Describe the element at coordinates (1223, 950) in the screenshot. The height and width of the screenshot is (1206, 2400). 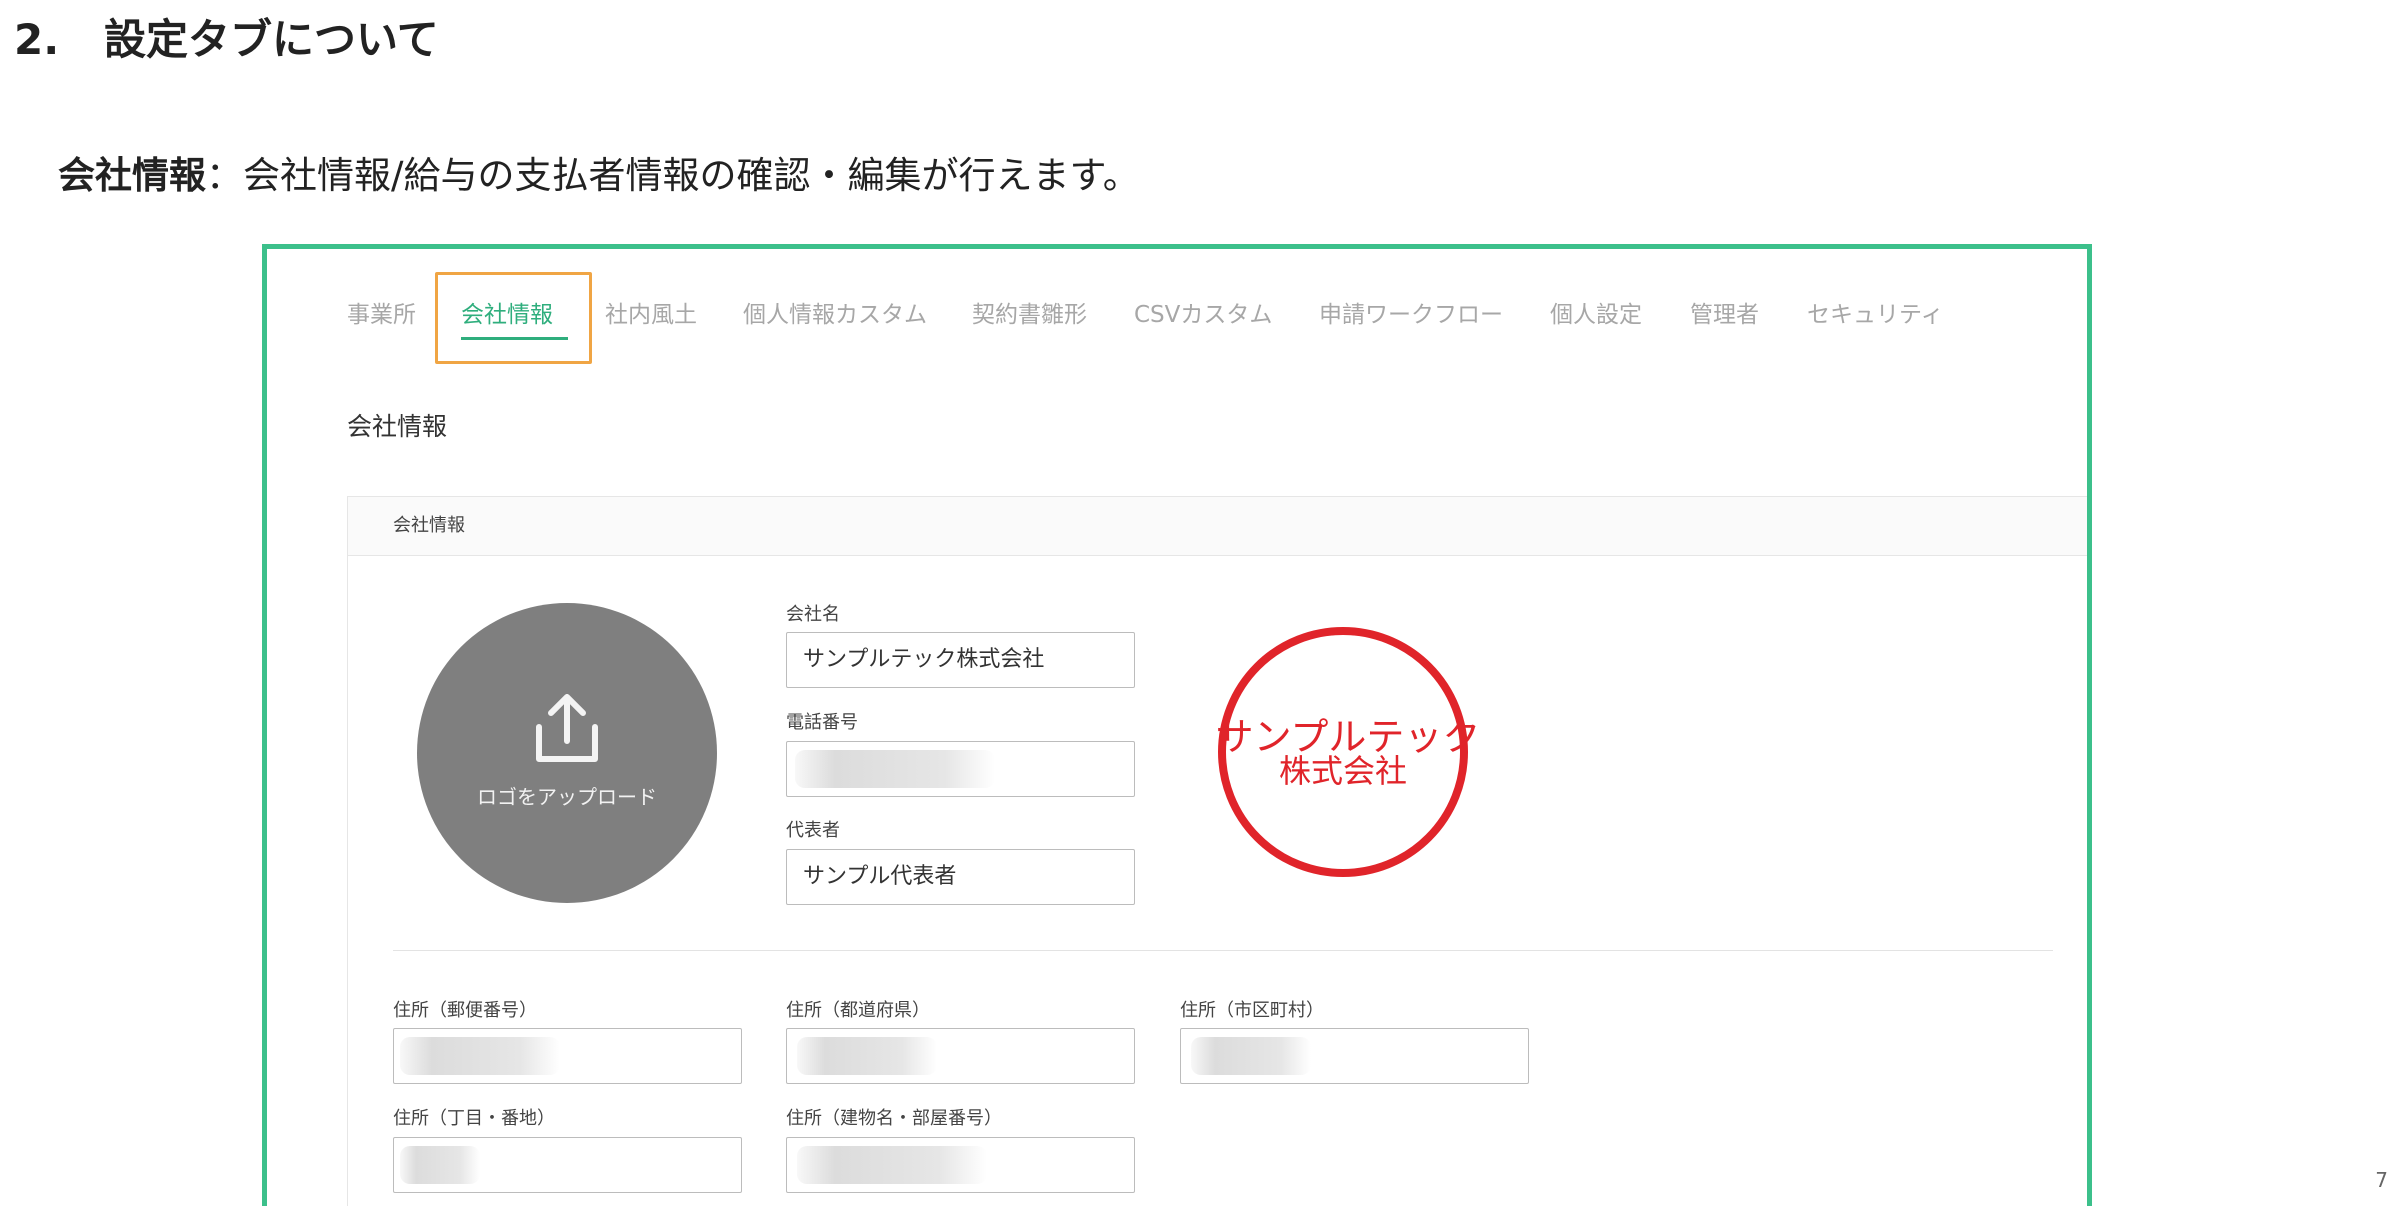
I see `section-divider` at that location.